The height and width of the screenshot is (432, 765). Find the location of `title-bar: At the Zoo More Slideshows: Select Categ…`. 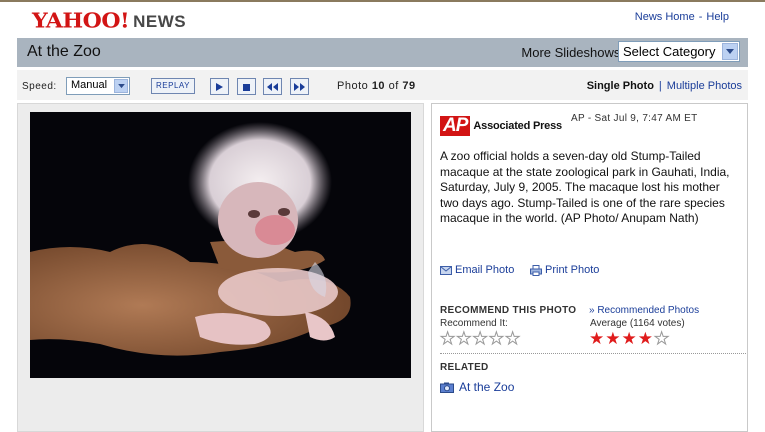

title-bar: At the Zoo More Slideshows: Select Categ… is located at coordinates (382, 52).